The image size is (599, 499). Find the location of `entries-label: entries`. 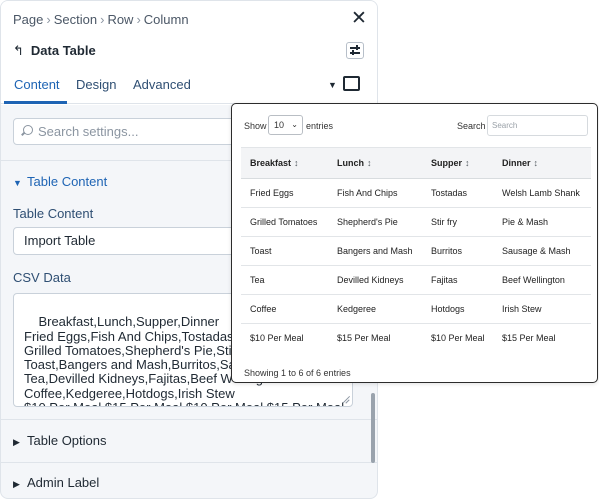

entries-label: entries is located at coordinates (320, 126).